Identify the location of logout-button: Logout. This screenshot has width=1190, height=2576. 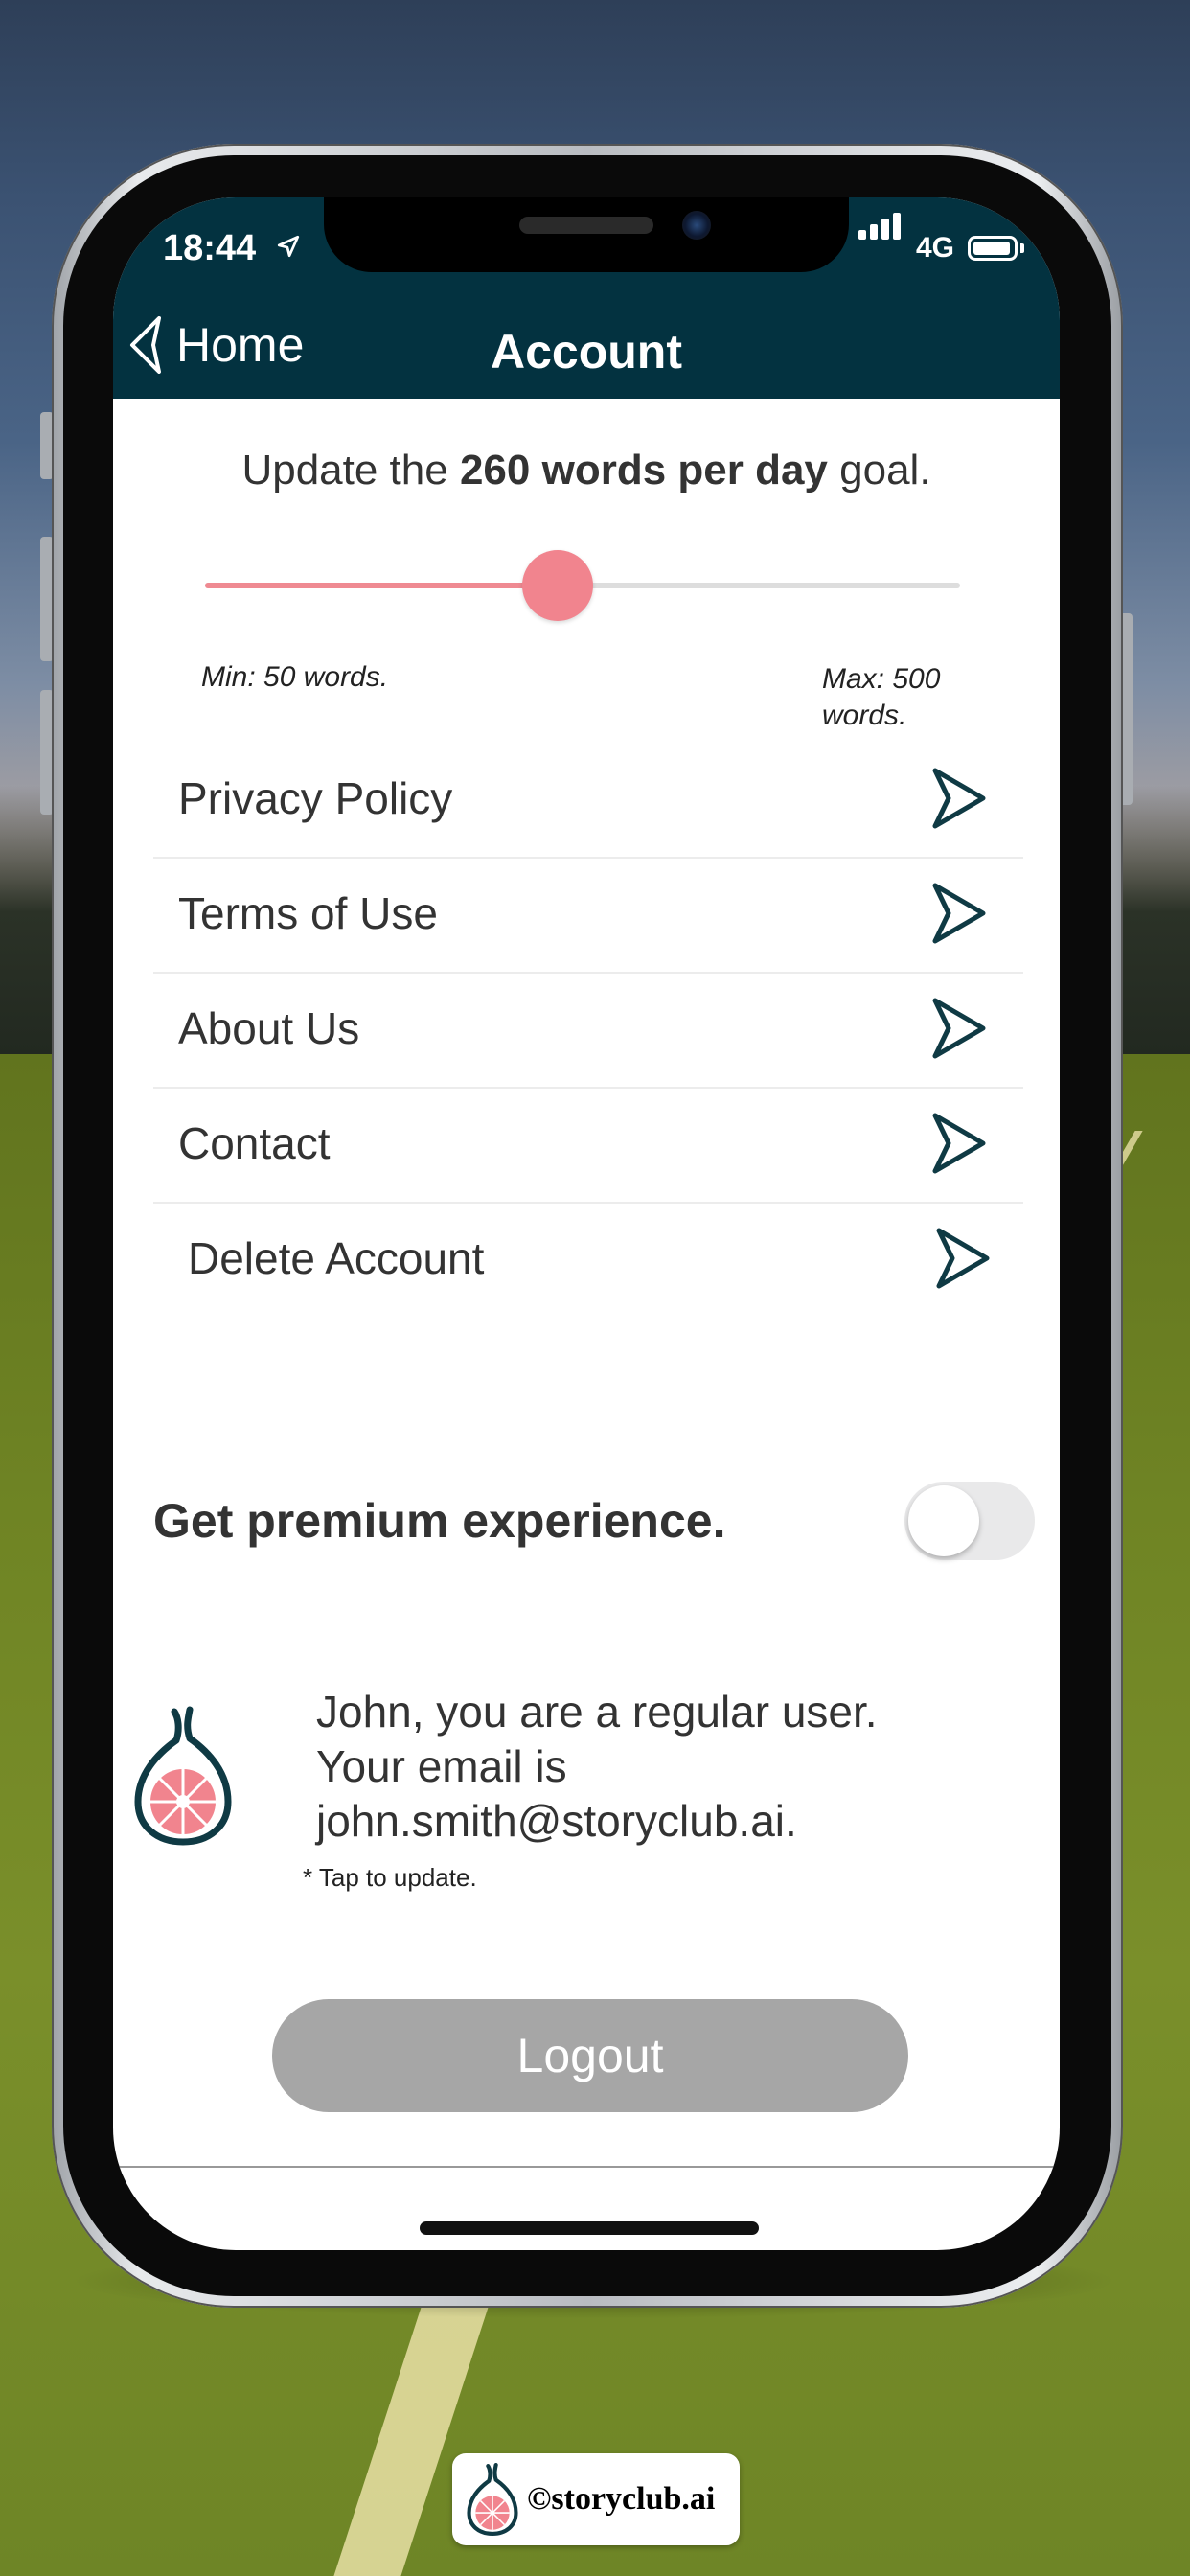
(590, 2055).